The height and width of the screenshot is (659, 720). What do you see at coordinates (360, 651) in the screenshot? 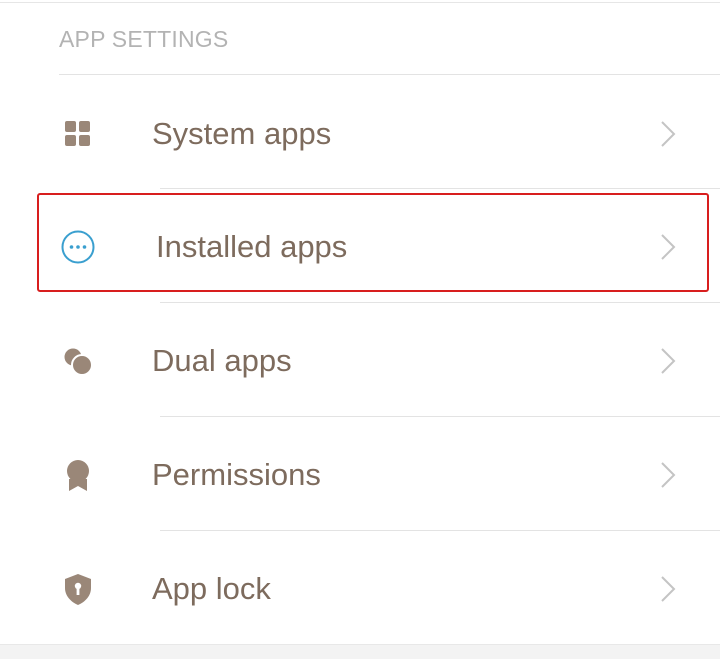
I see `bottom-bar` at bounding box center [360, 651].